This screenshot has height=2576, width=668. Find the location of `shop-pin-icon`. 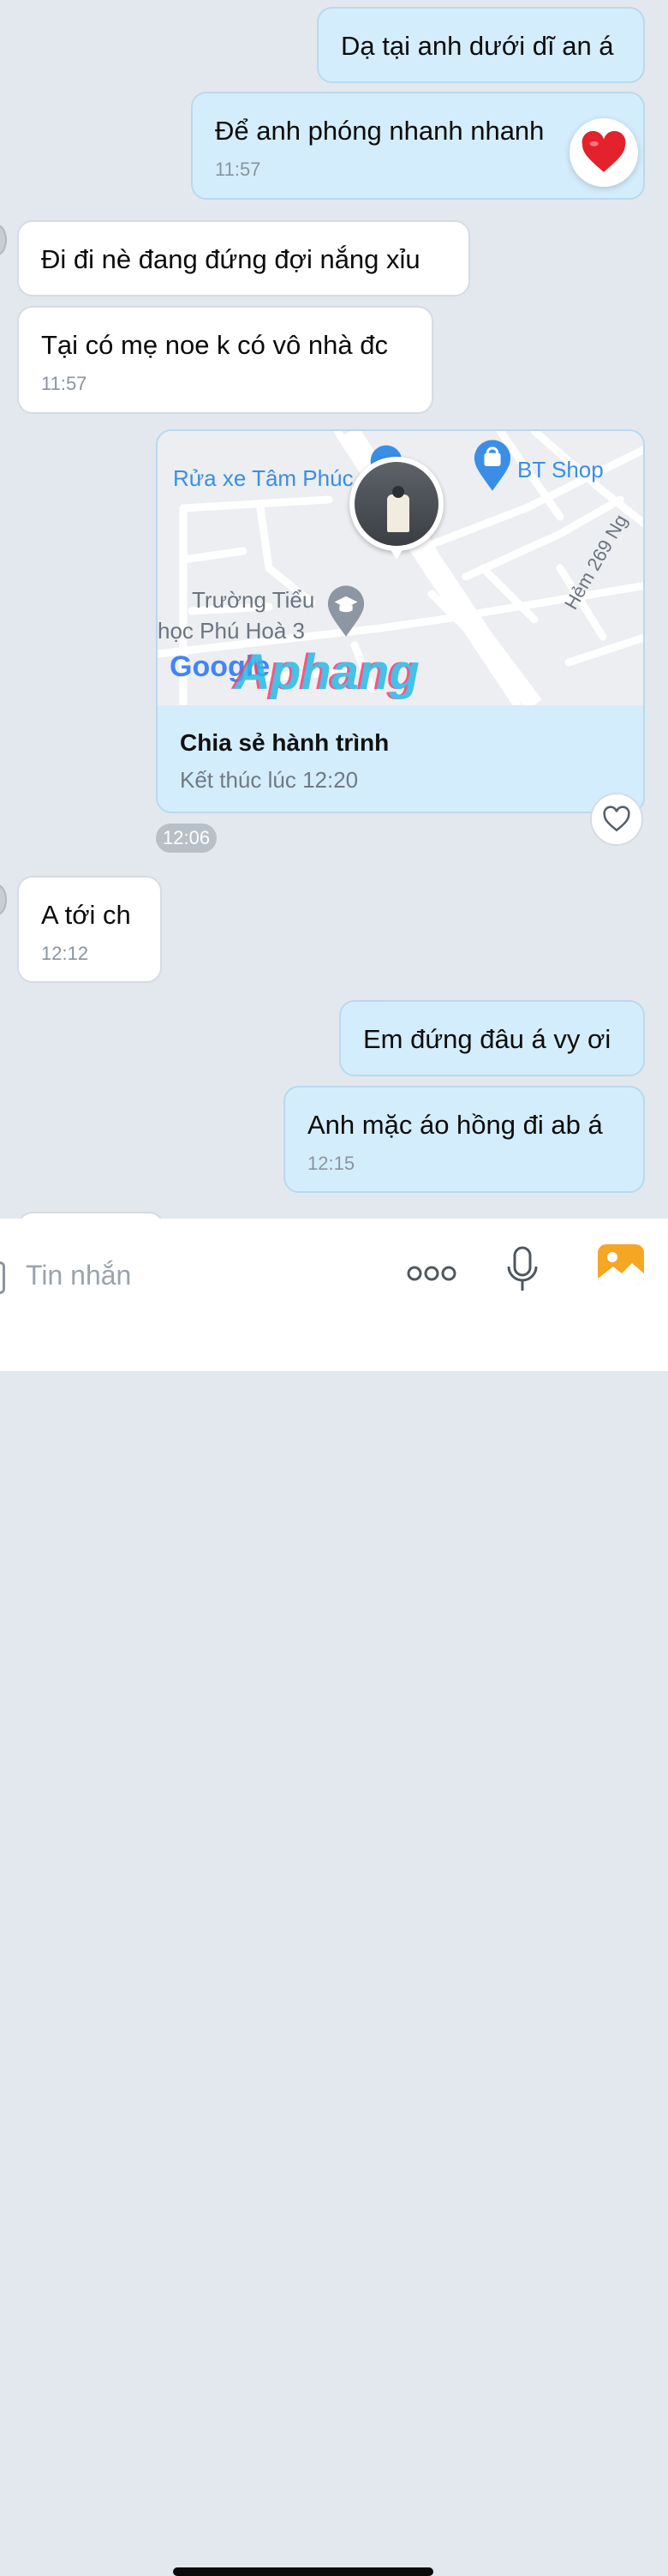

shop-pin-icon is located at coordinates (492, 465).